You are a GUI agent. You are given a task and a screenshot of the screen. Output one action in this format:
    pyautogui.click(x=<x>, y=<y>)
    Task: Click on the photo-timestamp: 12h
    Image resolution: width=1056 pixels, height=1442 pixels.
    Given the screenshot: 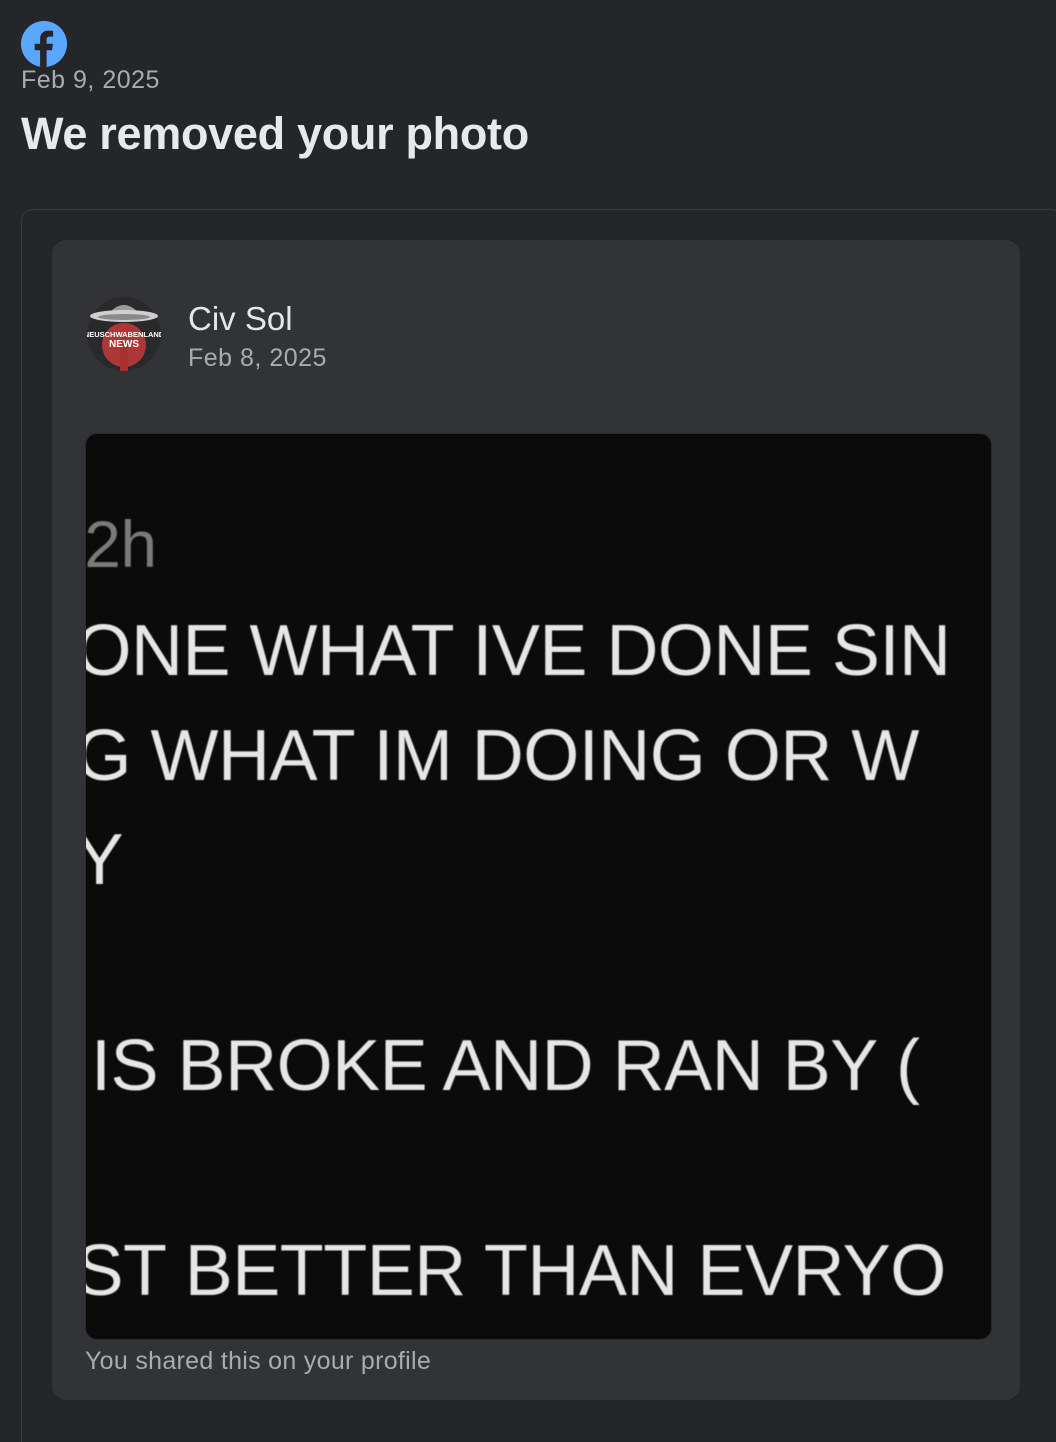 What is the action you would take?
    pyautogui.click(x=121, y=544)
    